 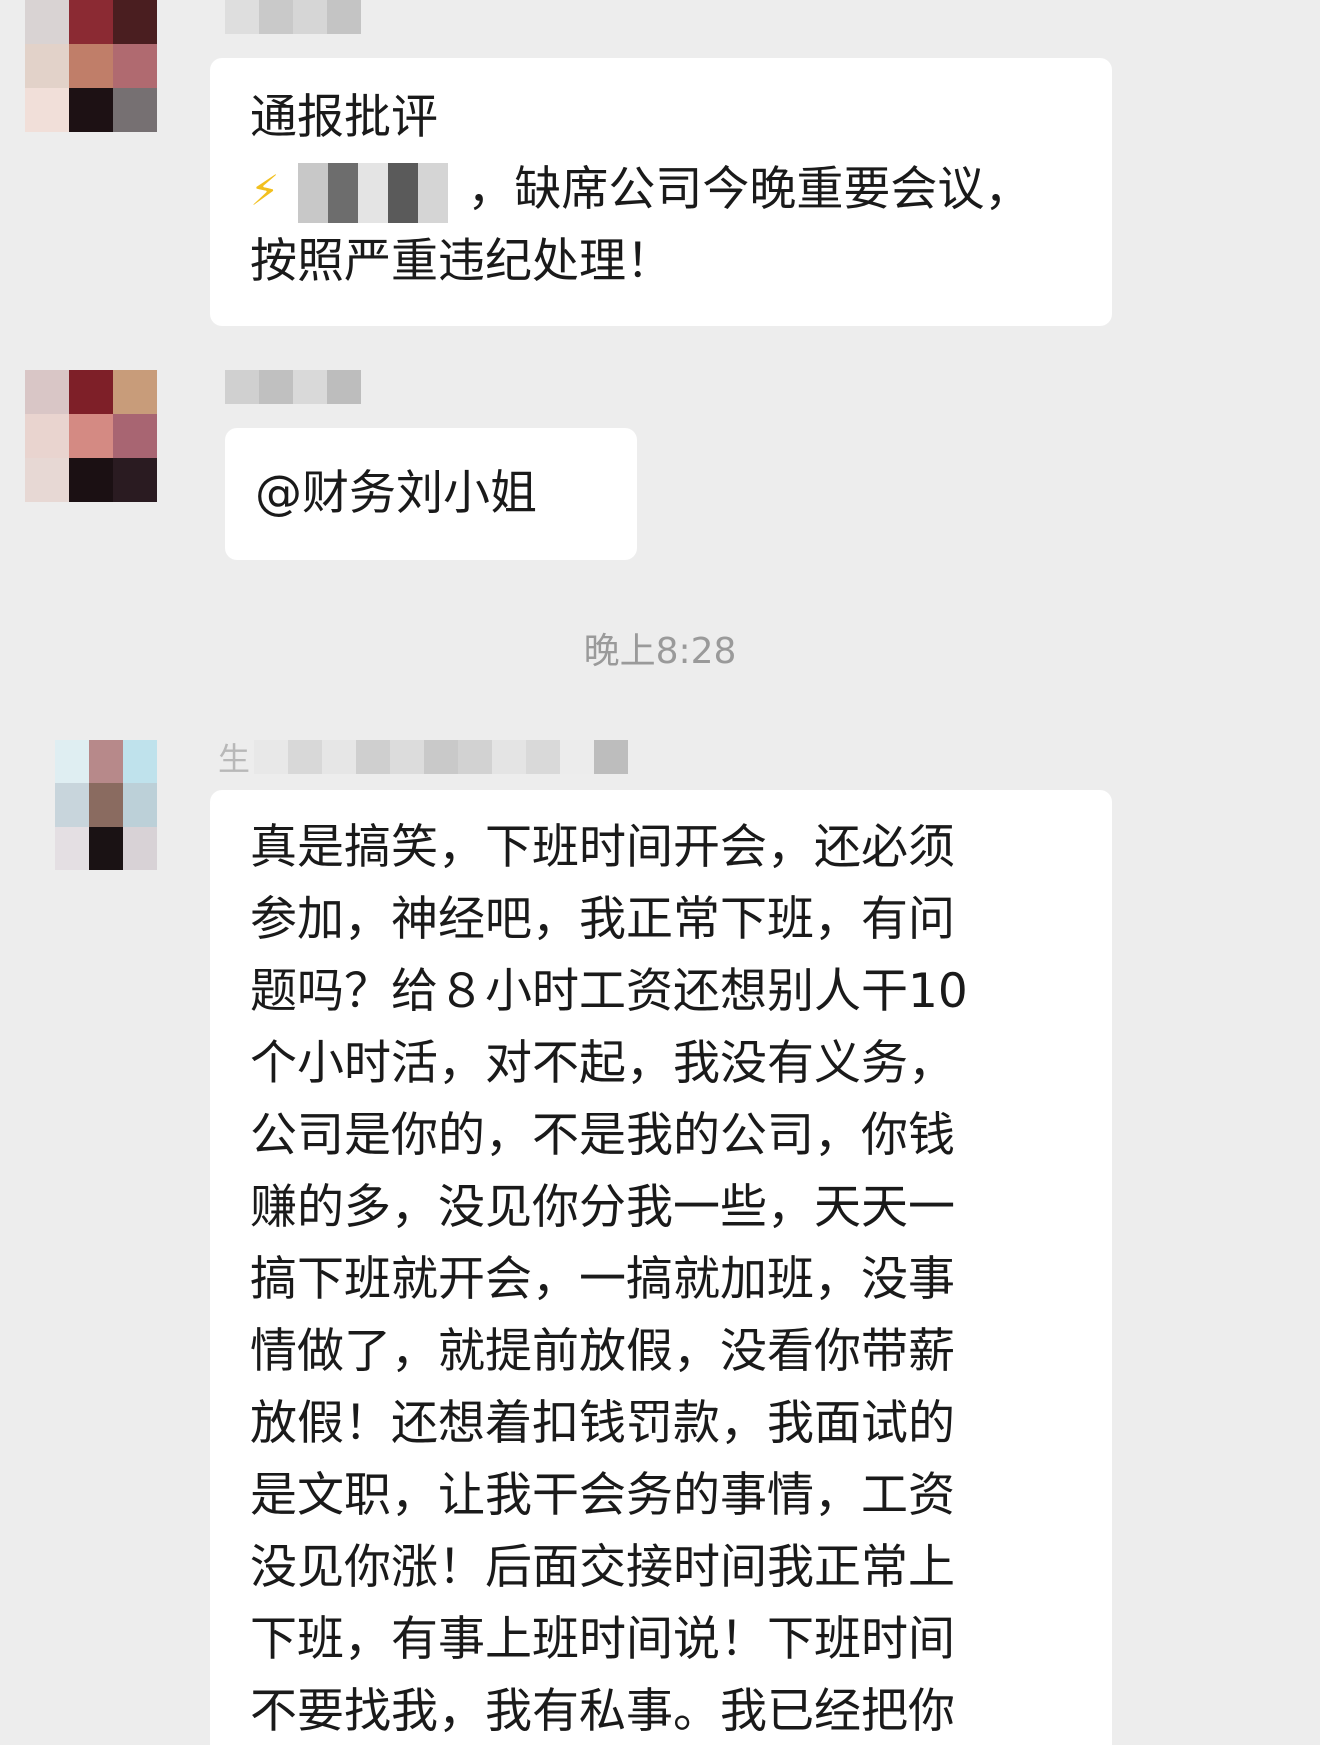 What do you see at coordinates (396, 494) in the screenshot?
I see `mention-text: @财务刘小姐` at bounding box center [396, 494].